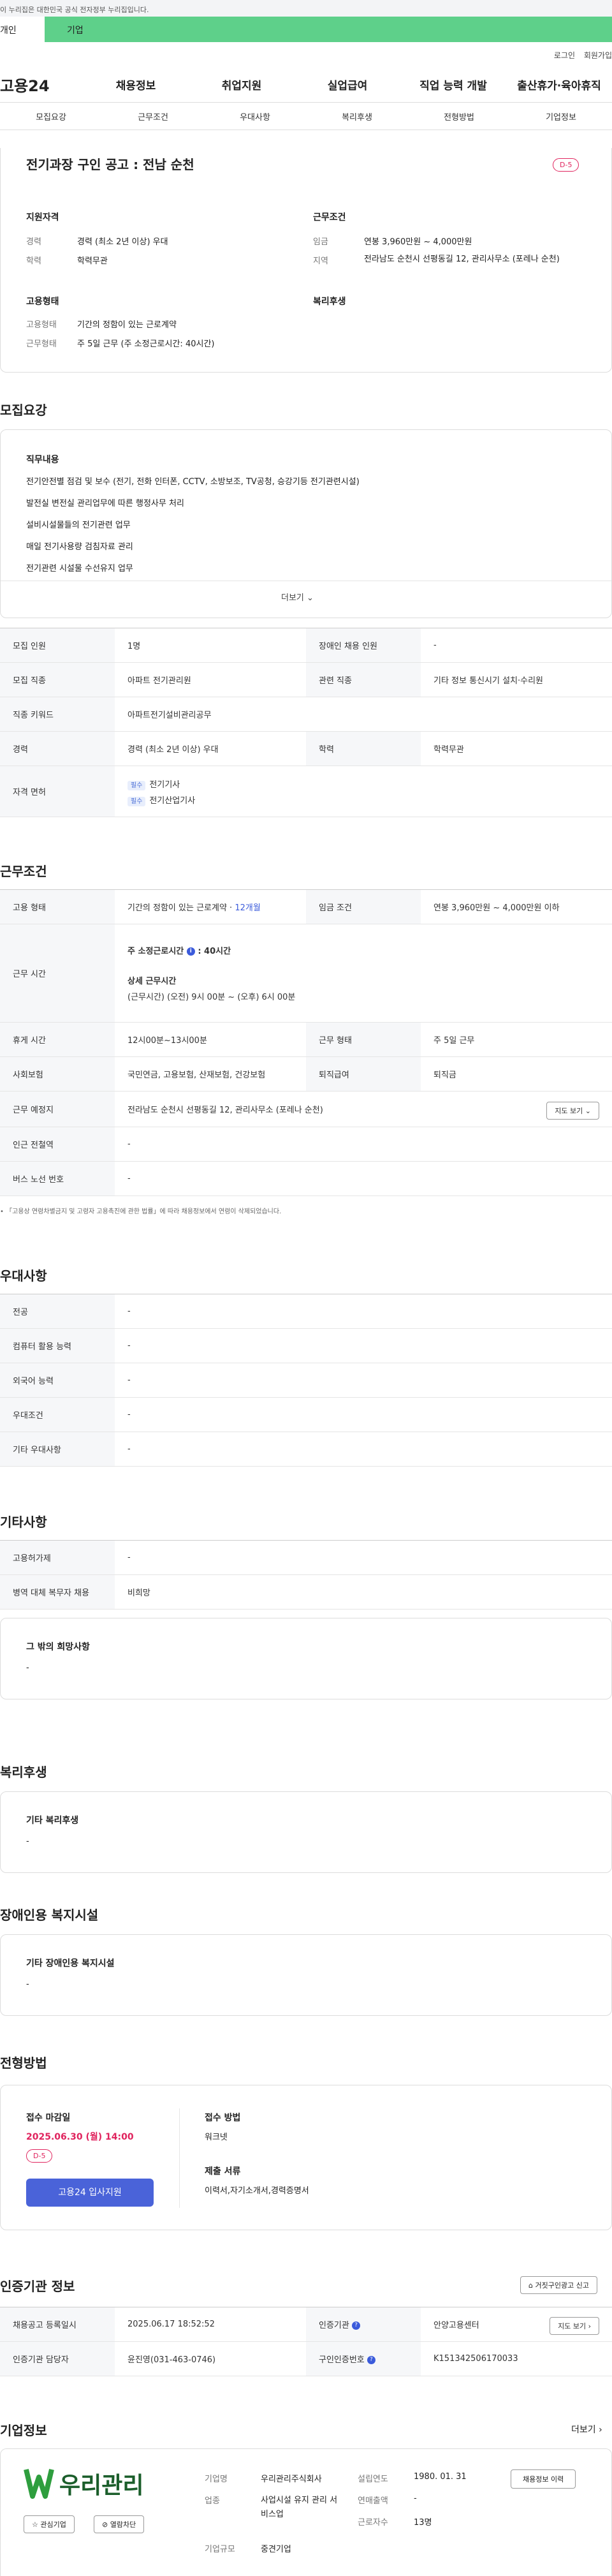 This screenshot has height=2576, width=612. What do you see at coordinates (57, 2358) in the screenshot?
I see `cell-label: 인증기관 담당자` at bounding box center [57, 2358].